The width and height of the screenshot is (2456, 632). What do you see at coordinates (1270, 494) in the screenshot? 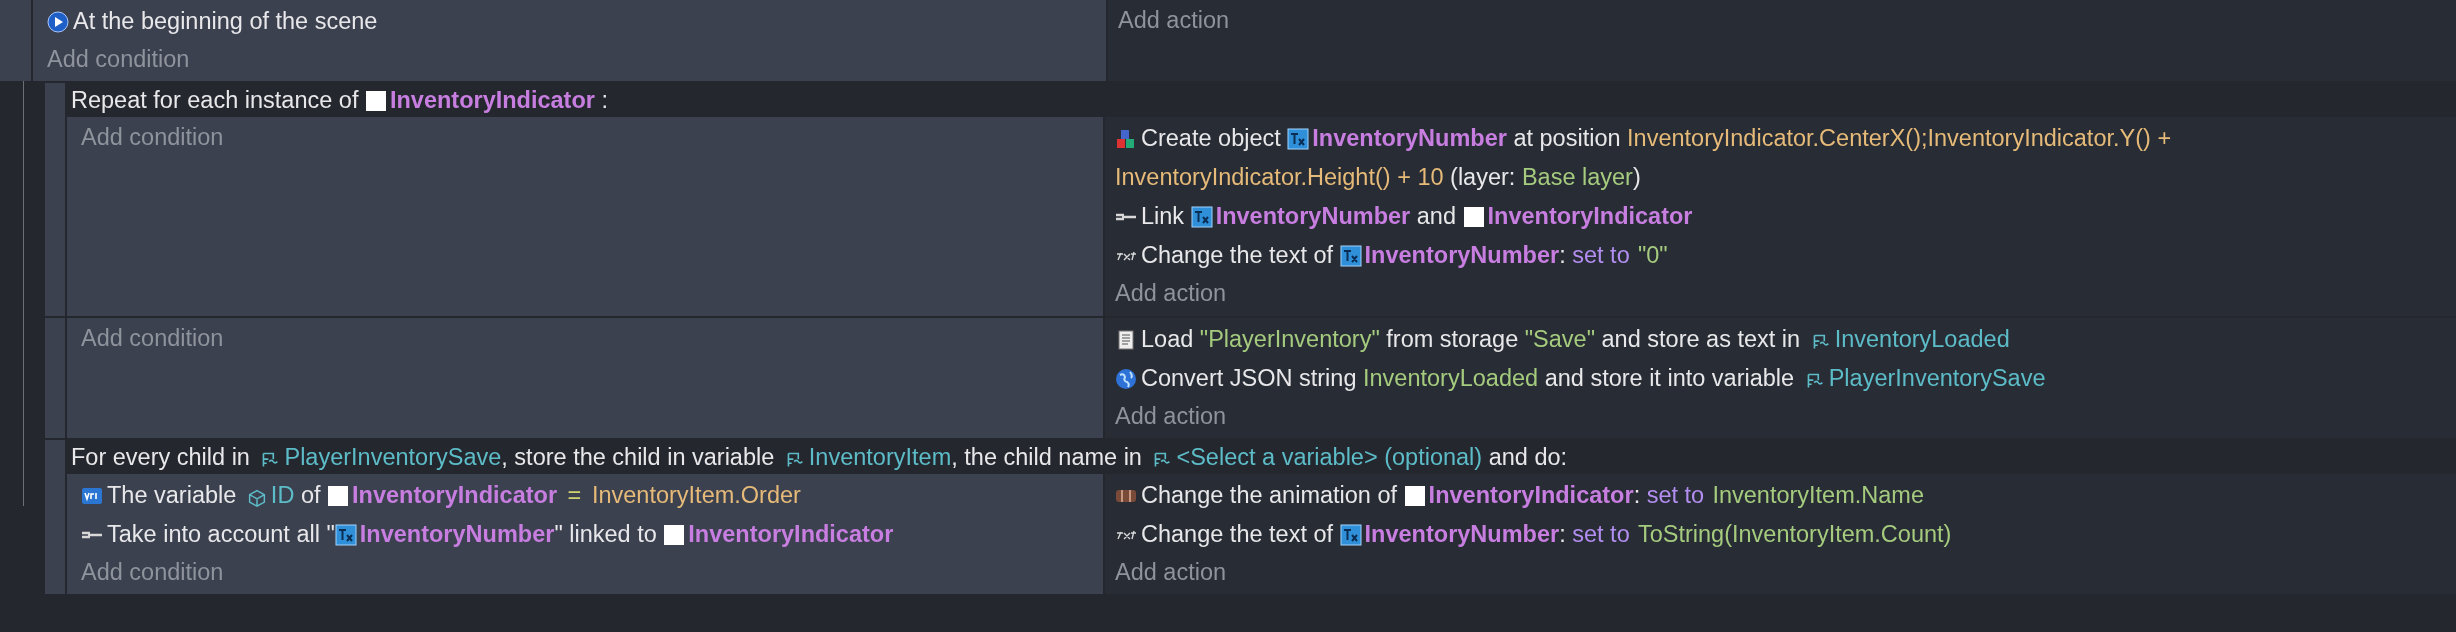
I see `instruction-text: Change the animation of` at bounding box center [1270, 494].